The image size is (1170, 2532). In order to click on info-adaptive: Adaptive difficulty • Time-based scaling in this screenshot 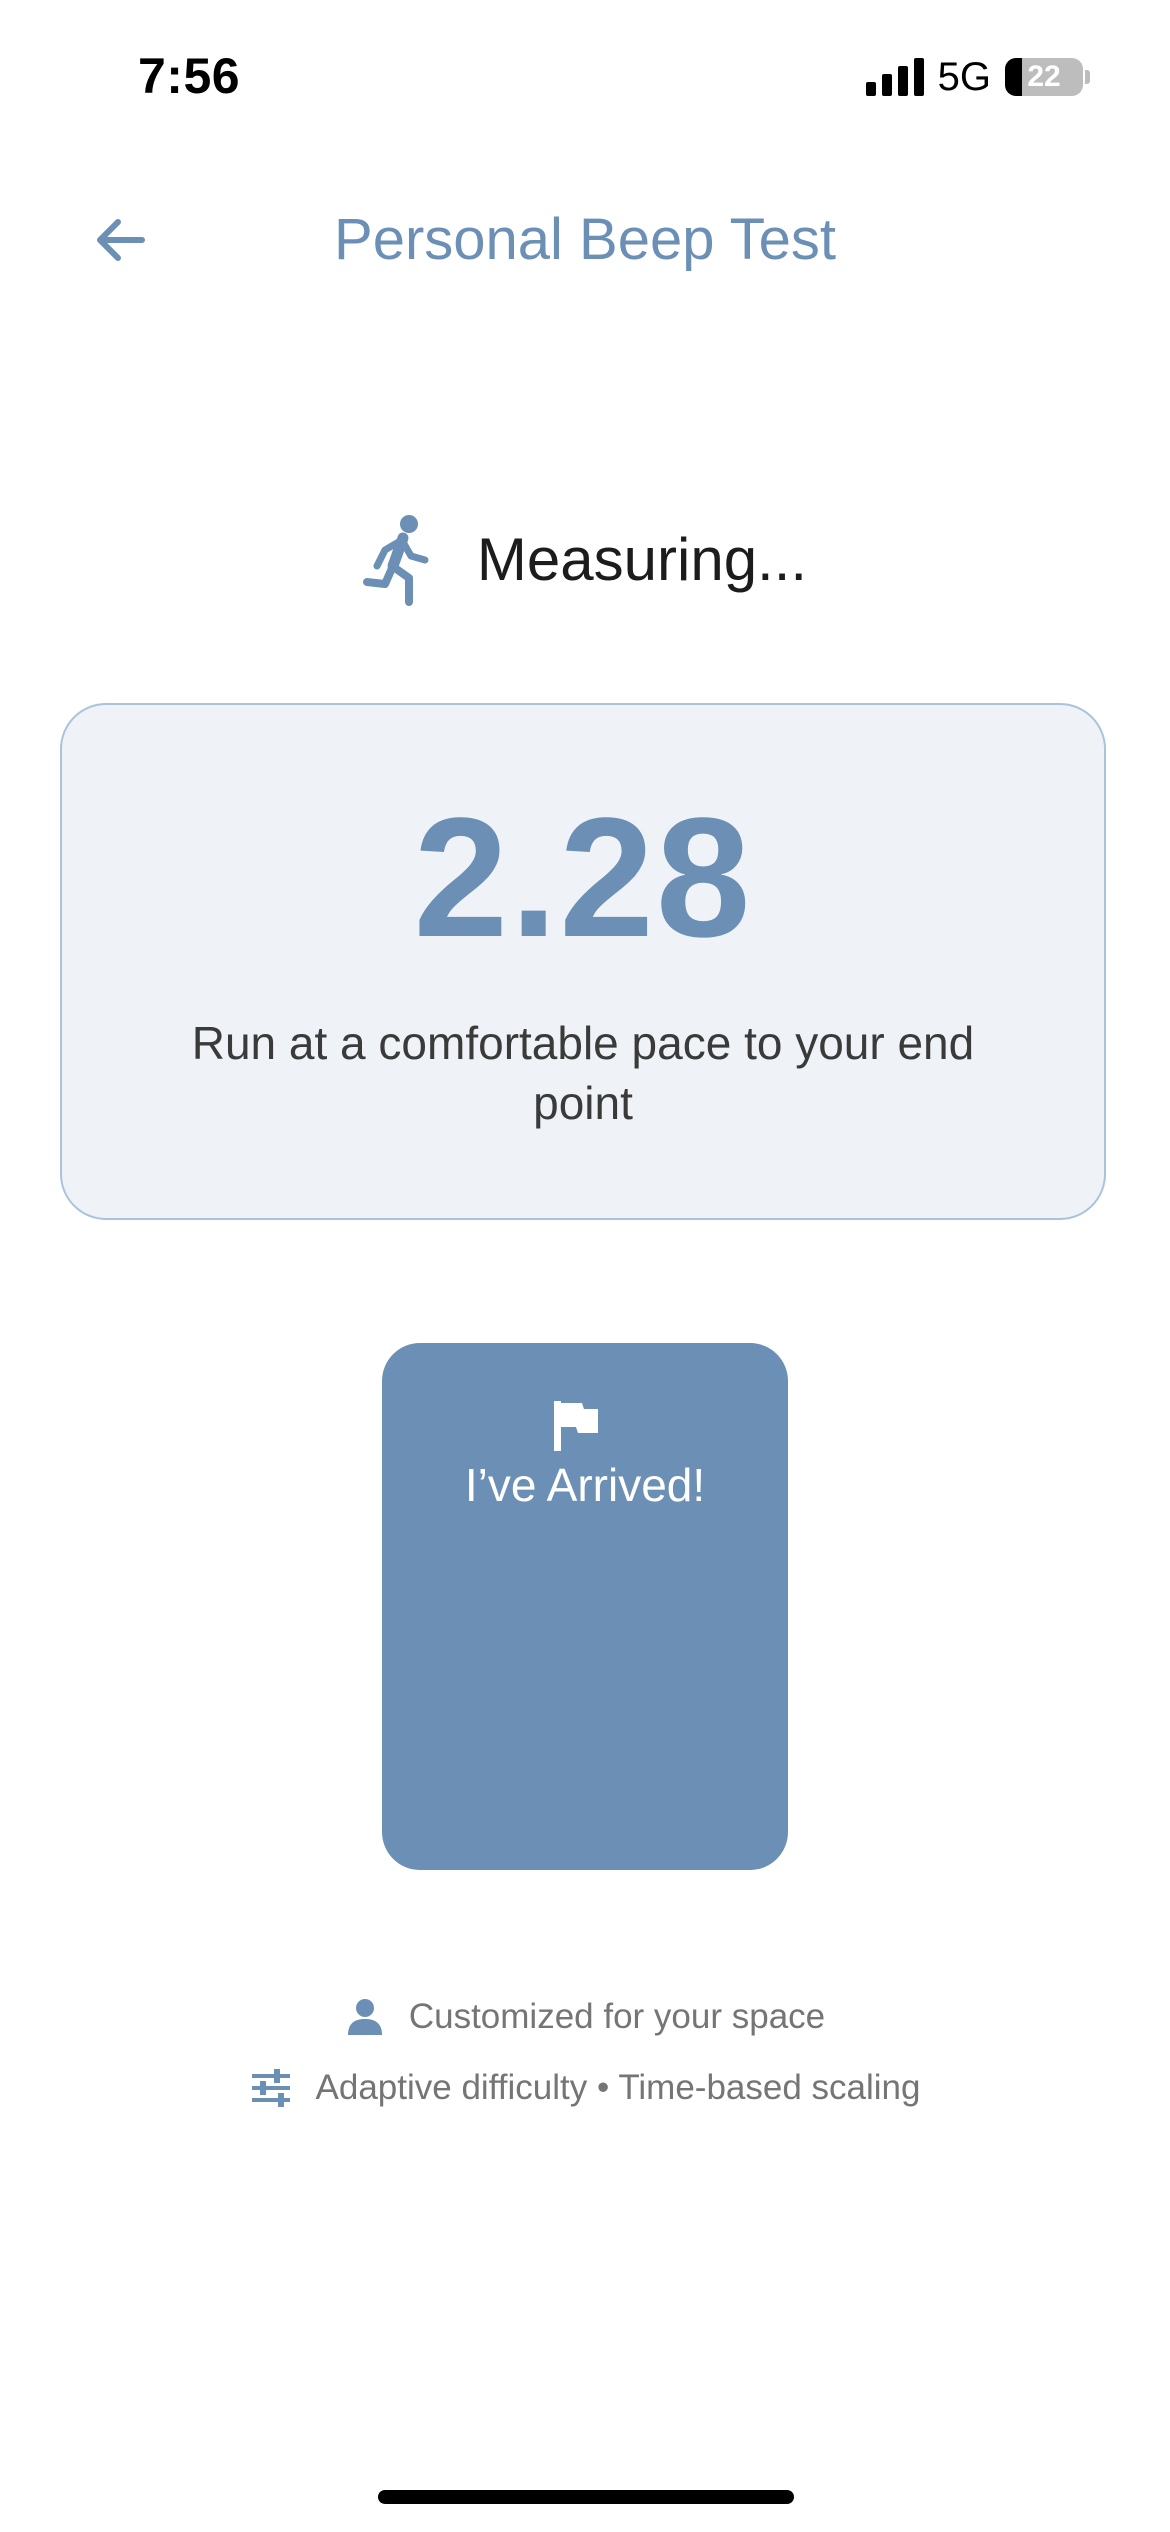, I will do `click(585, 2088)`.